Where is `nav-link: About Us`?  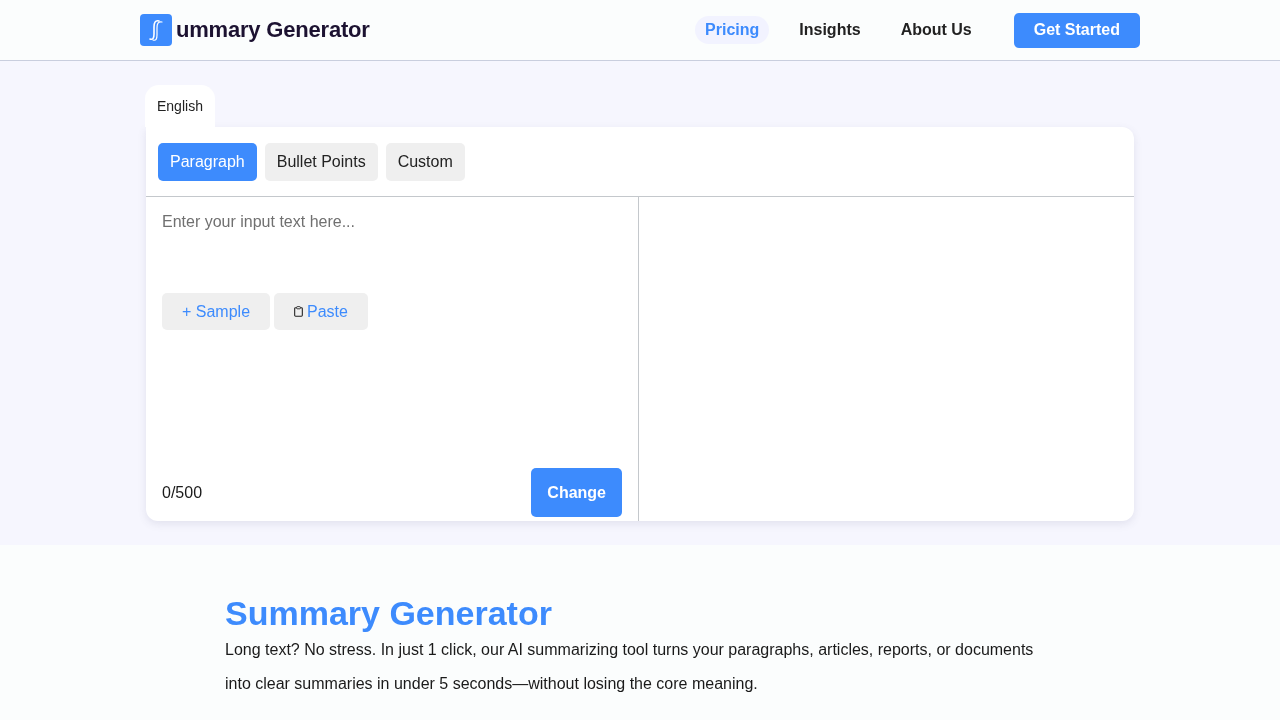
nav-link: About Us is located at coordinates (936, 30).